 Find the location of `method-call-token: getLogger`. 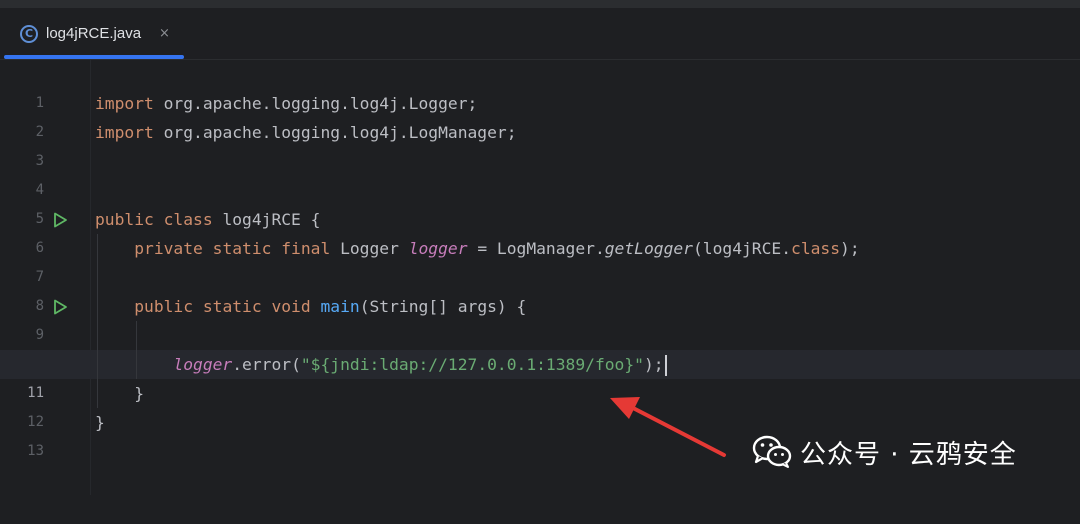

method-call-token: getLogger is located at coordinates (648, 248).